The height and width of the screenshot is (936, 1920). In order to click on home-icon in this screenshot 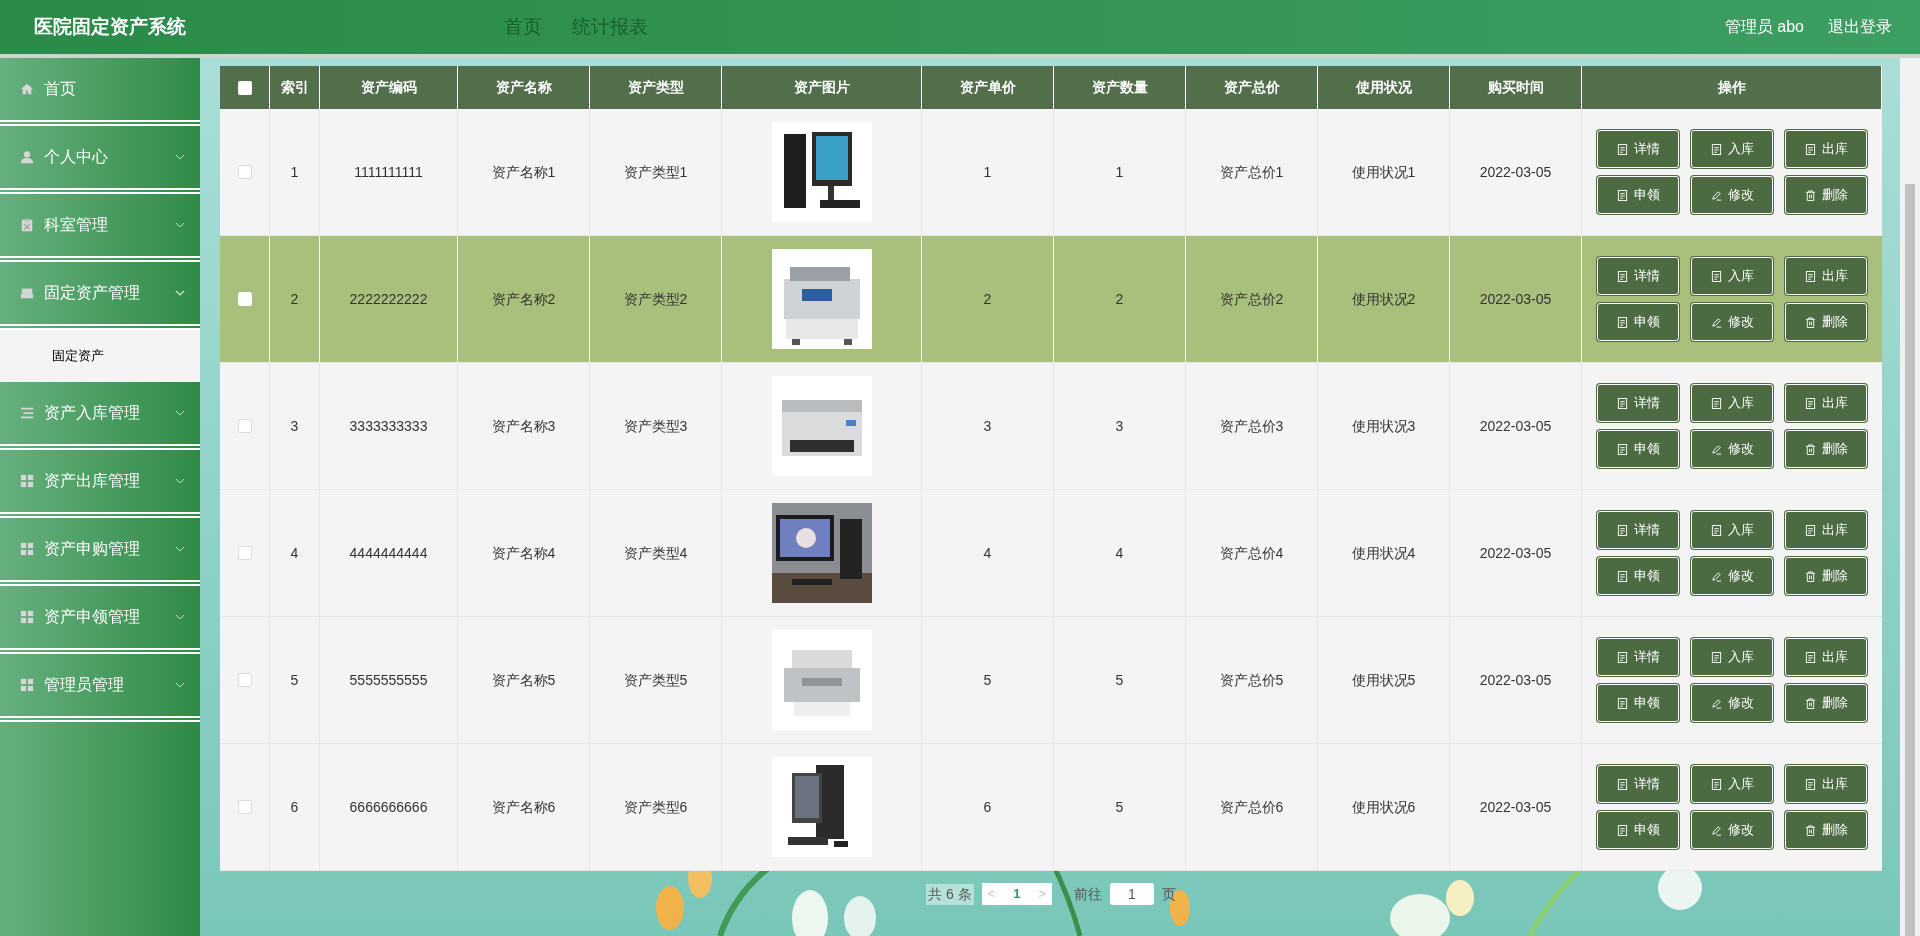, I will do `click(27, 89)`.